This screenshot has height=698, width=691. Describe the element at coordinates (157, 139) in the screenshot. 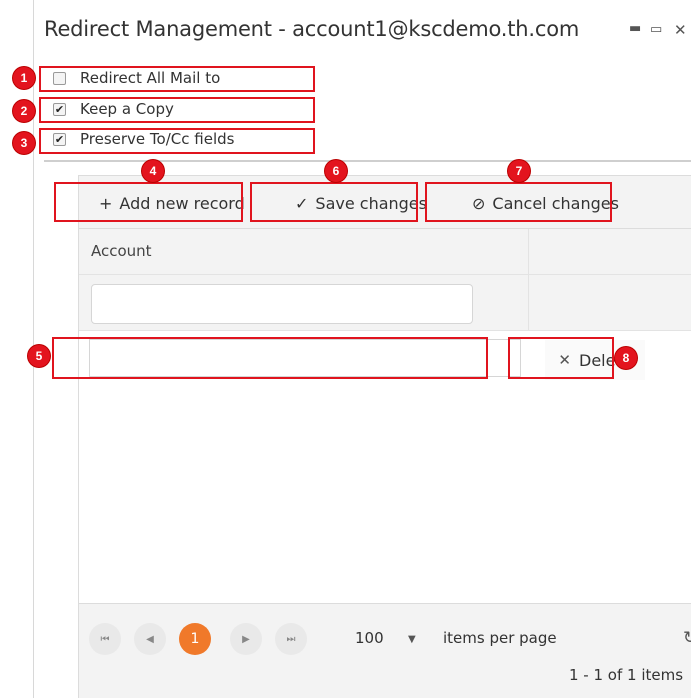

I see `preserve-fields-label: Preserve To/Cc fields` at that location.